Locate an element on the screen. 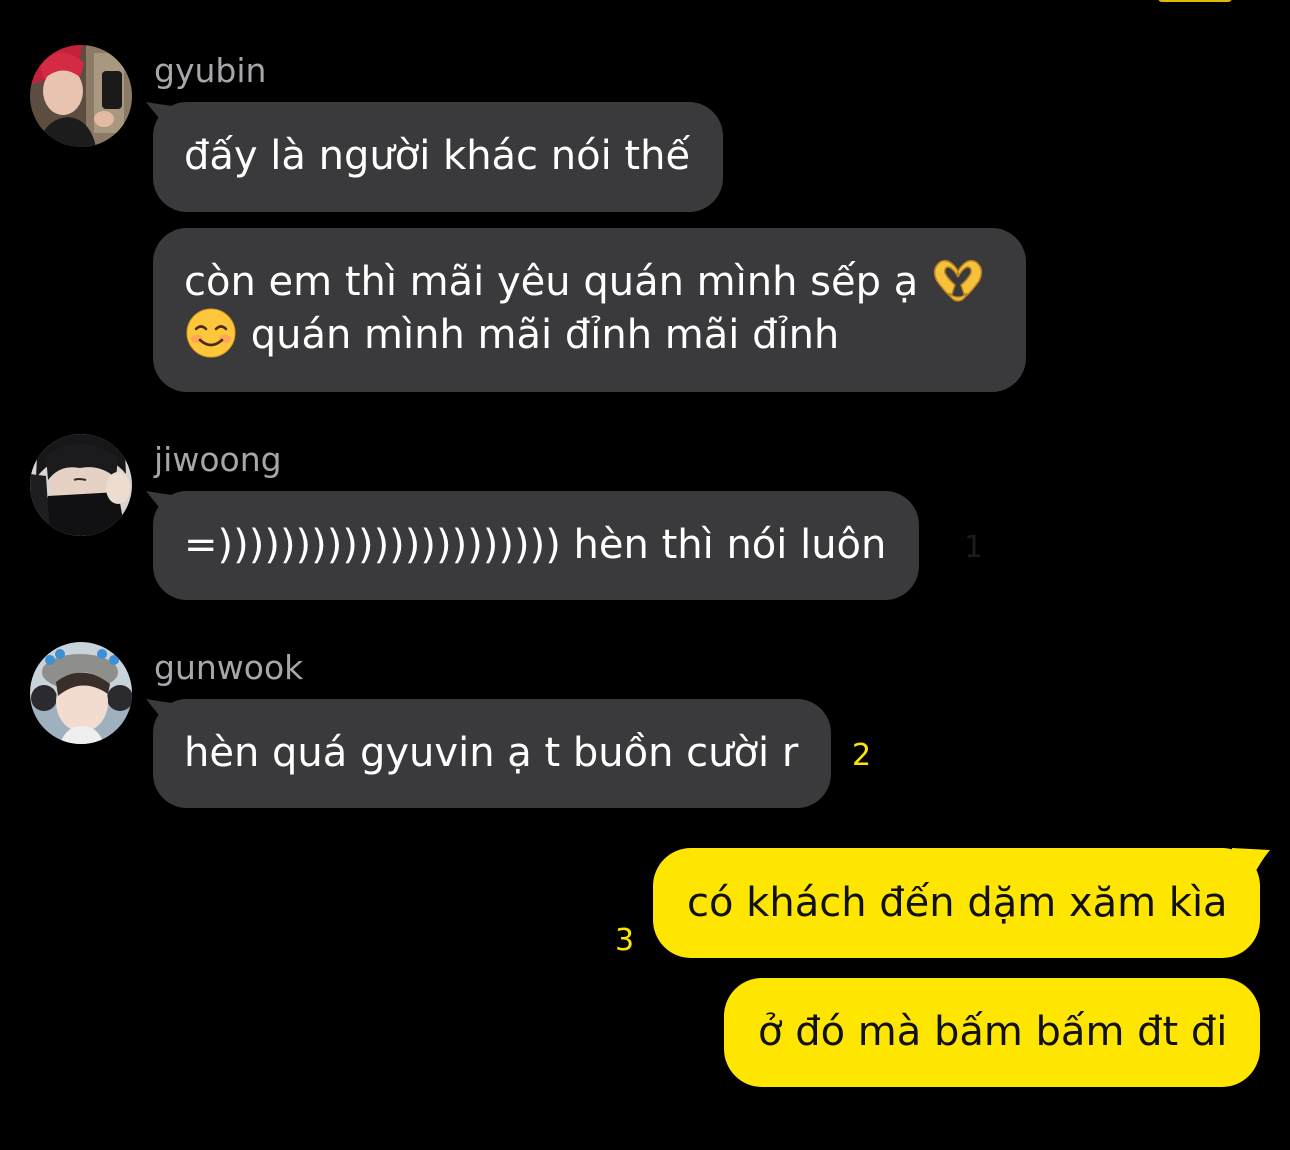 The width and height of the screenshot is (1290, 1150). avatar-gunwook is located at coordinates (81, 693).